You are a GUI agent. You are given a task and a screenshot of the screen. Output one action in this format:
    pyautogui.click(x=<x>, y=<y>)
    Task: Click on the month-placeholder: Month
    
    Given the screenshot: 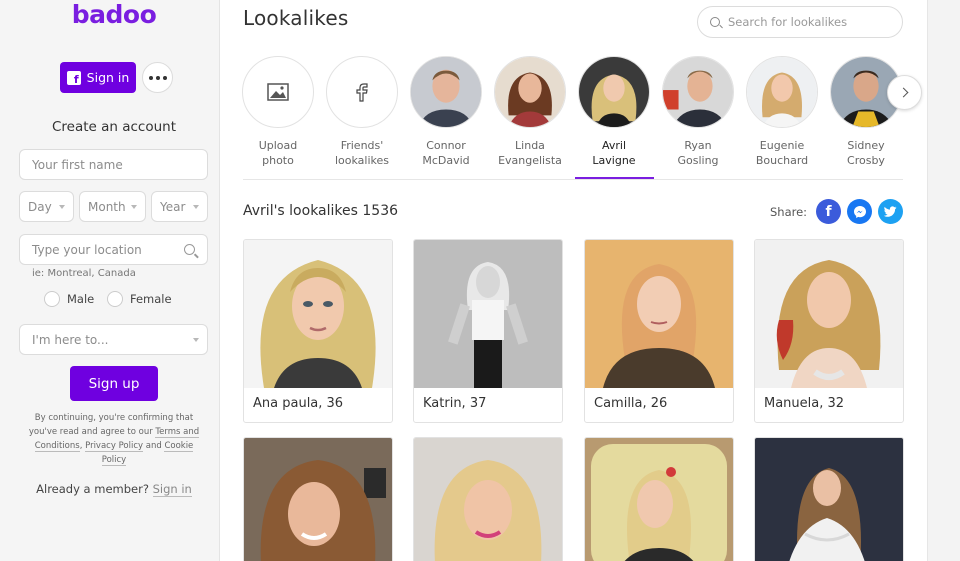 What is the action you would take?
    pyautogui.click(x=107, y=206)
    